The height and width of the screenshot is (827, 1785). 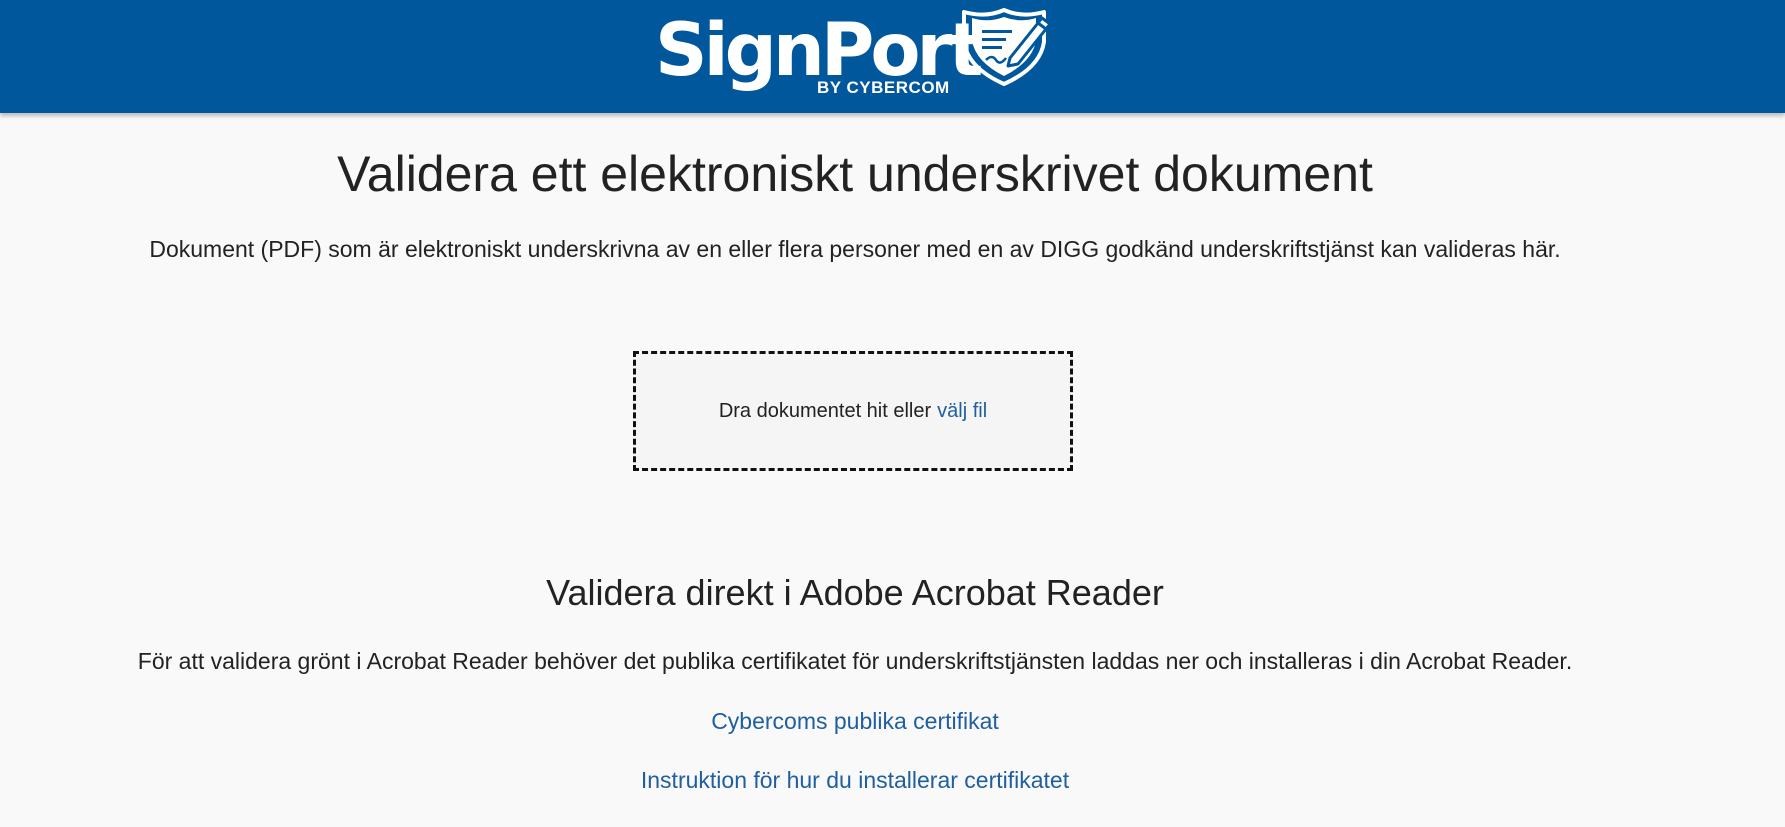 I want to click on choose-file-link: välj fil, so click(x=962, y=411).